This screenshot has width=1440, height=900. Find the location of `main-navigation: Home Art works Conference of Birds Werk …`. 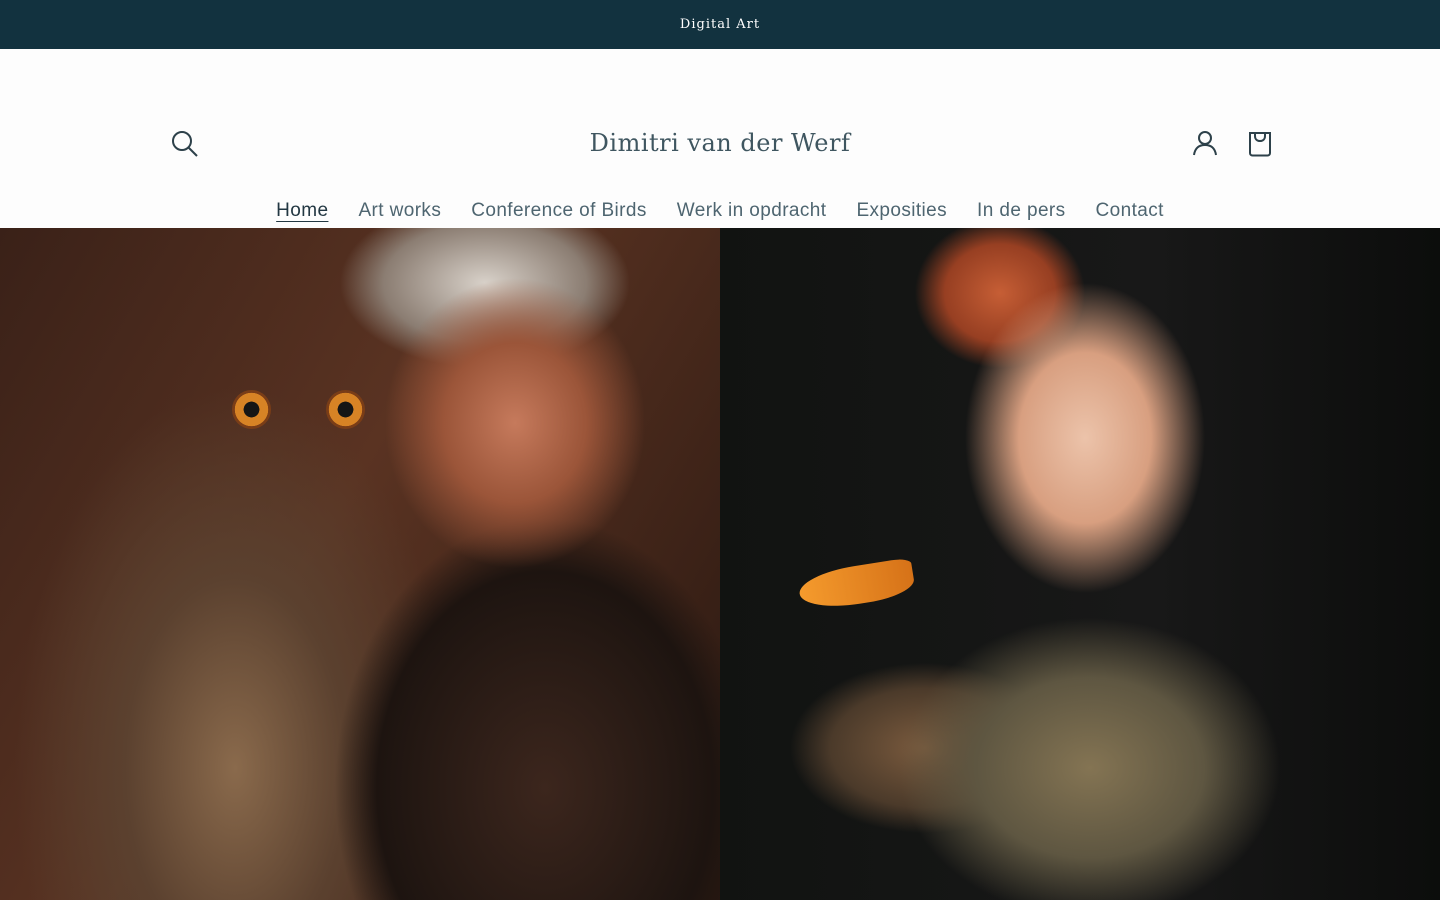

main-navigation: Home Art works Conference of Birds Werk … is located at coordinates (720, 211).